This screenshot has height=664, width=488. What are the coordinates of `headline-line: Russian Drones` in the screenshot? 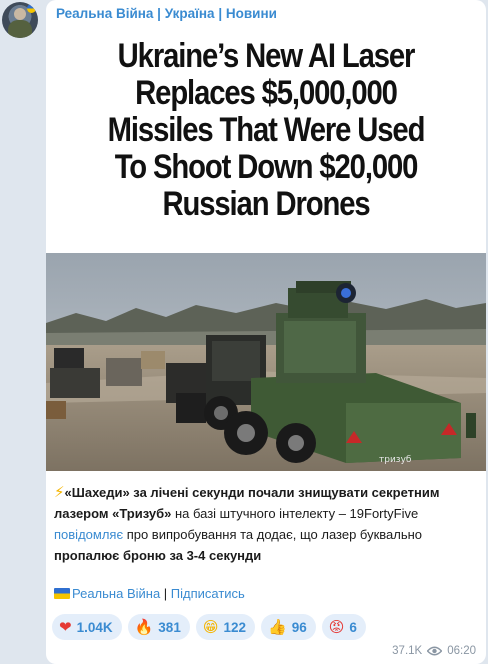 It's located at (266, 204).